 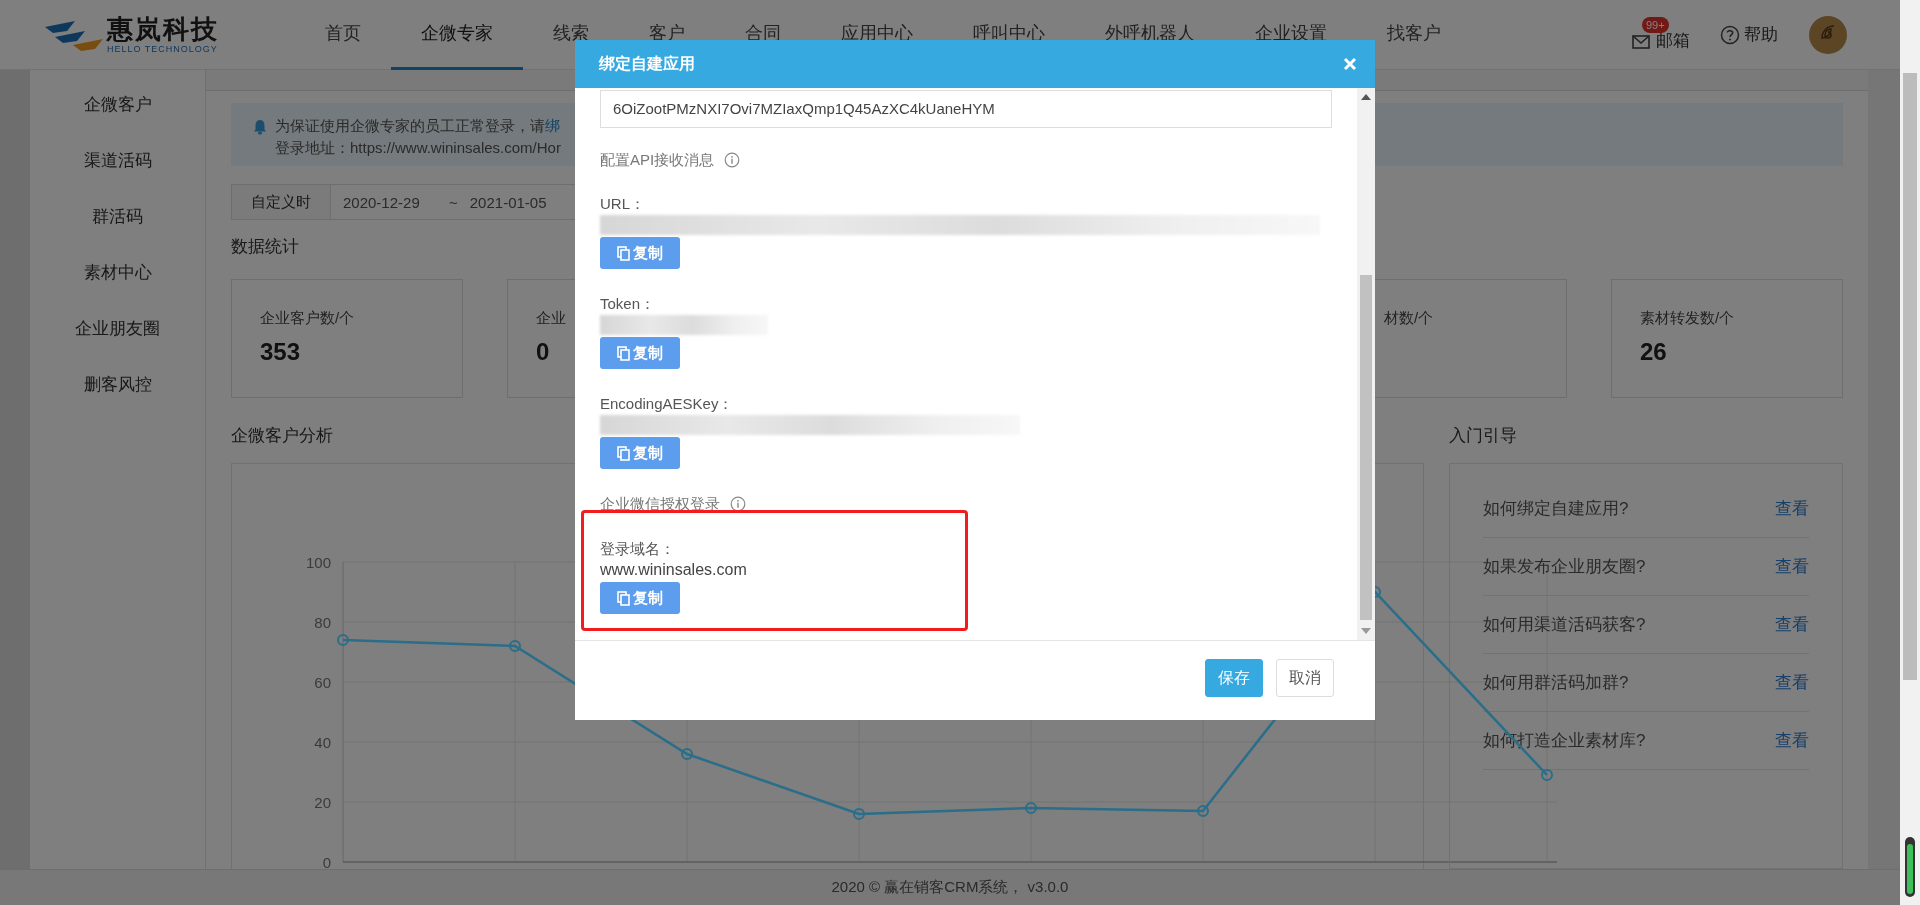 What do you see at coordinates (322, 622) in the screenshot?
I see `y-tick-label: 80` at bounding box center [322, 622].